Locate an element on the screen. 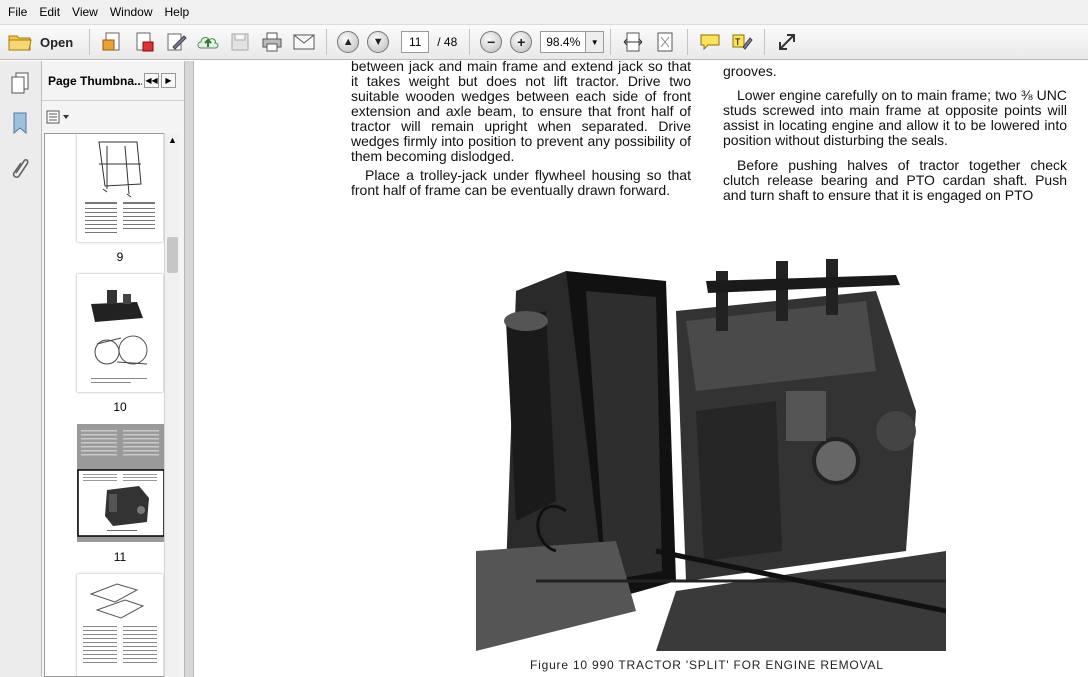  menu-bar: File Edit View Window Help is located at coordinates (544, 12).